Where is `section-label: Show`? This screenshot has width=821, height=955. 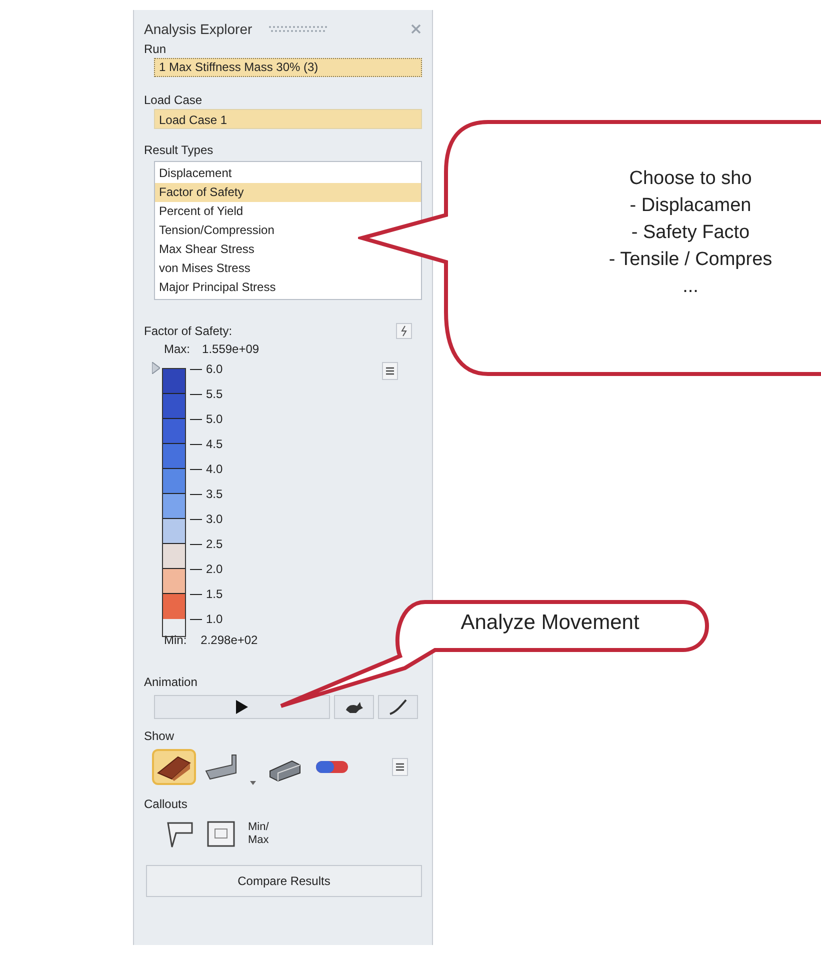
section-label: Show is located at coordinates (160, 736).